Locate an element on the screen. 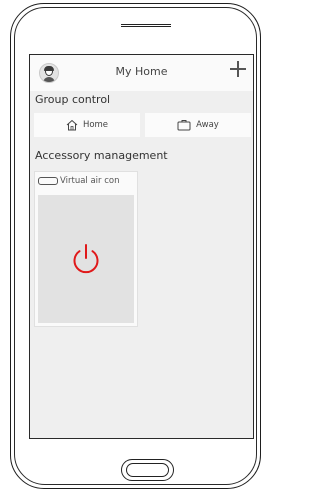 This screenshot has width=320, height=494. suitcase-icon is located at coordinates (184, 125).